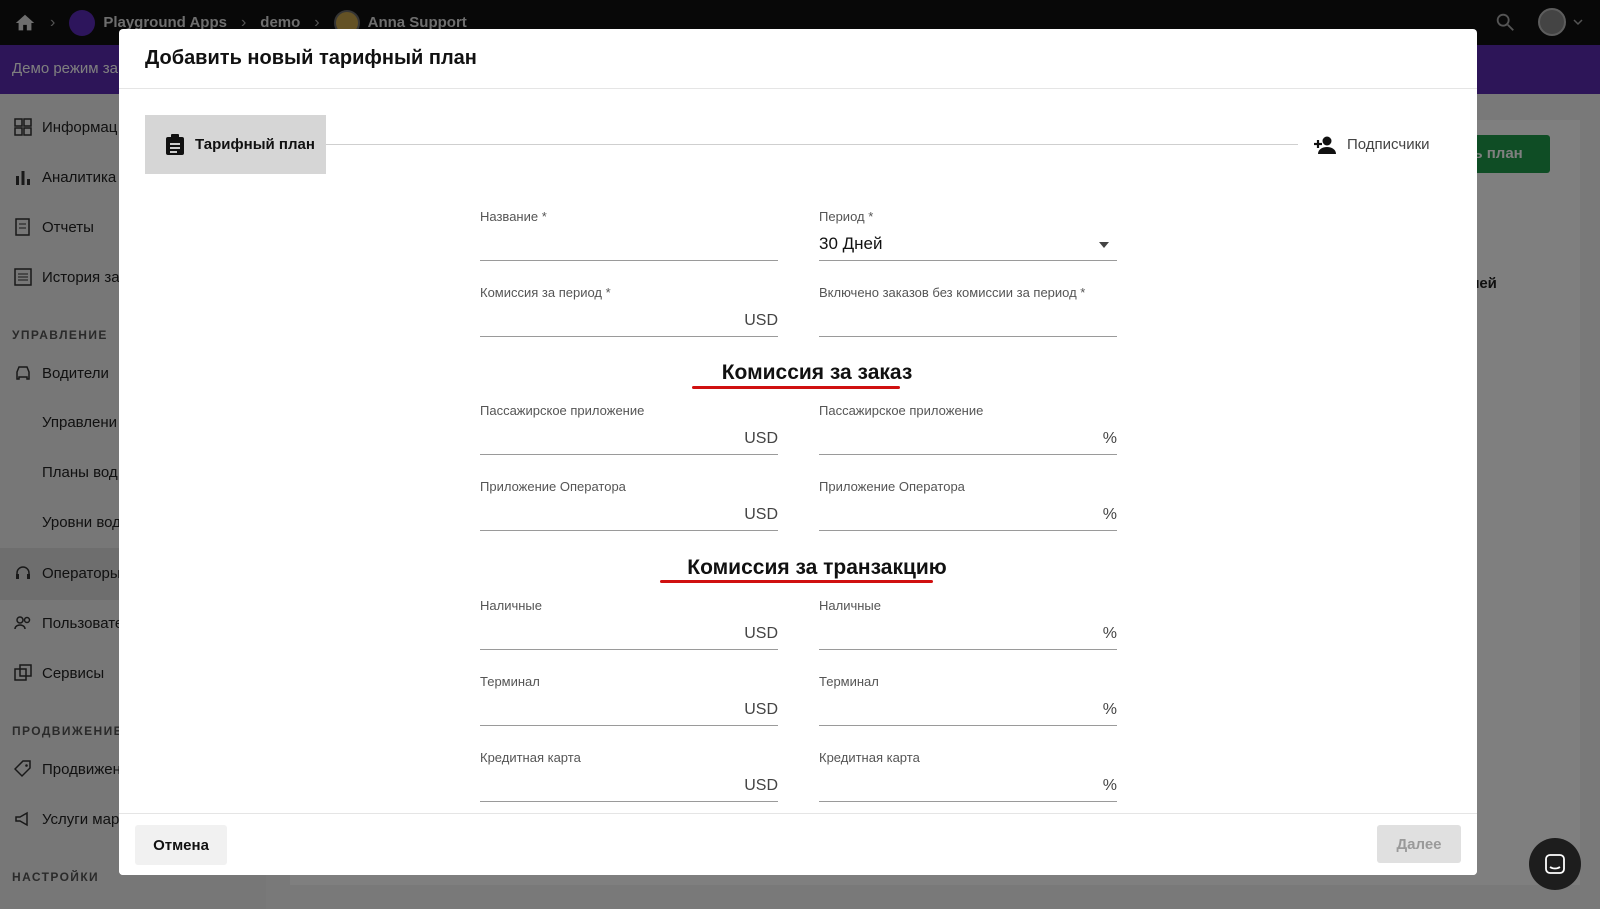  I want to click on chat-launcher-button, so click(1555, 864).